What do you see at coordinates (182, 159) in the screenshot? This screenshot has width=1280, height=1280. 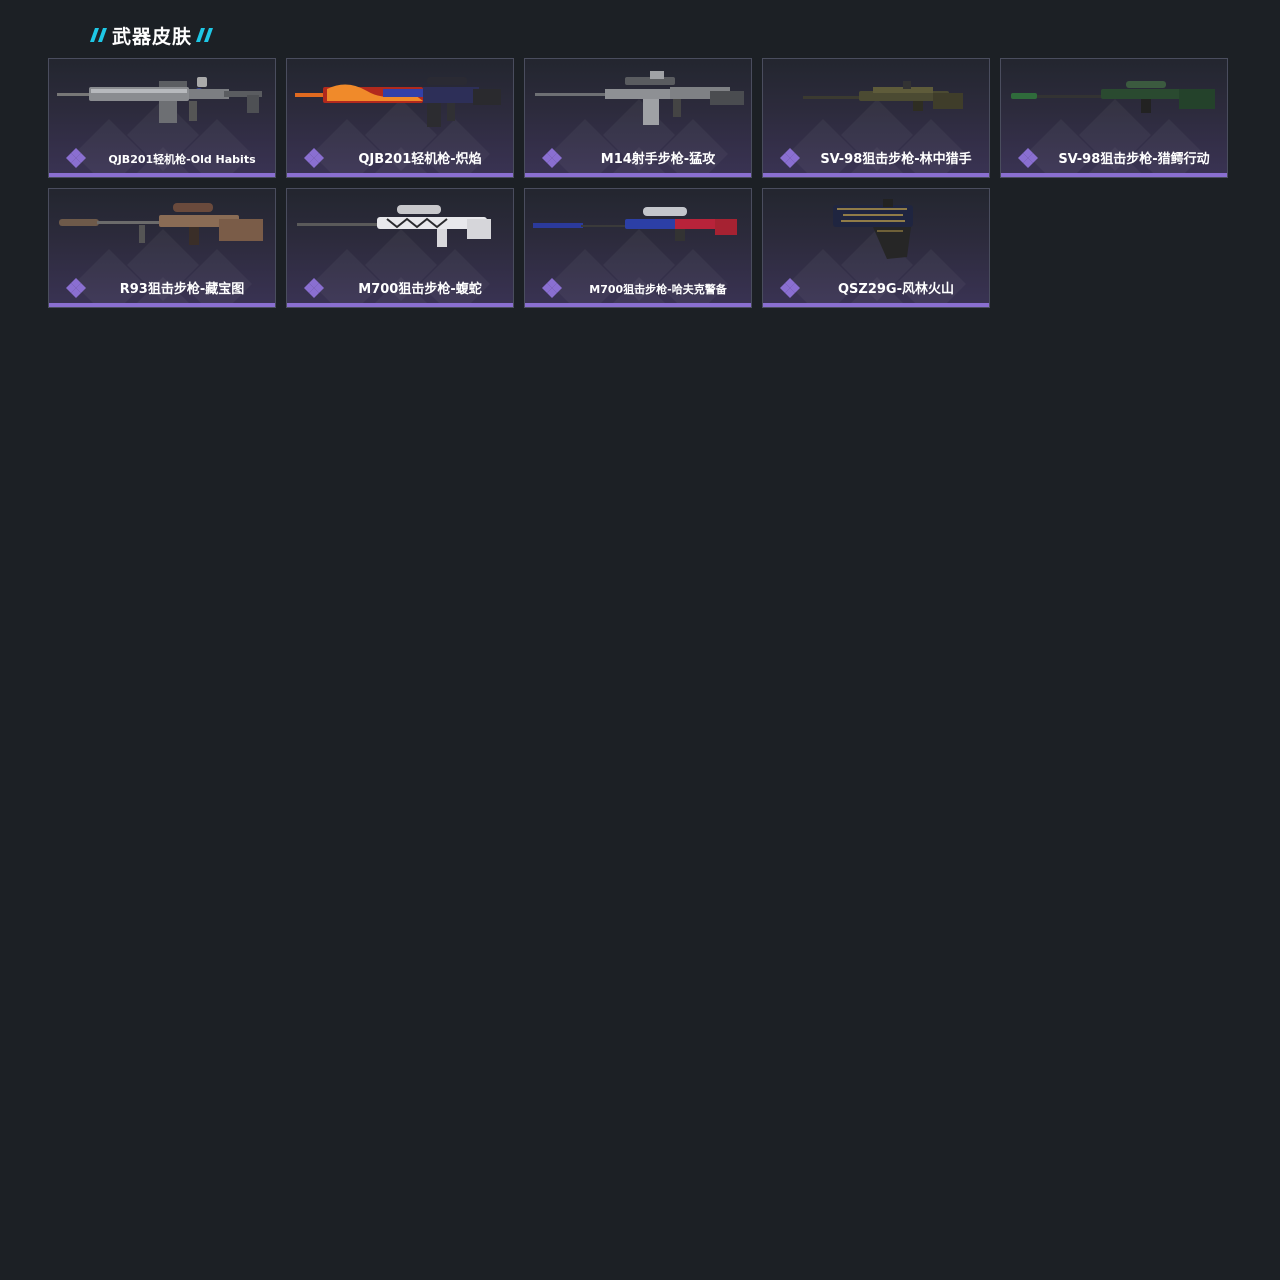 I see `skin-name: QJB201轻机枪-Old Habits` at bounding box center [182, 159].